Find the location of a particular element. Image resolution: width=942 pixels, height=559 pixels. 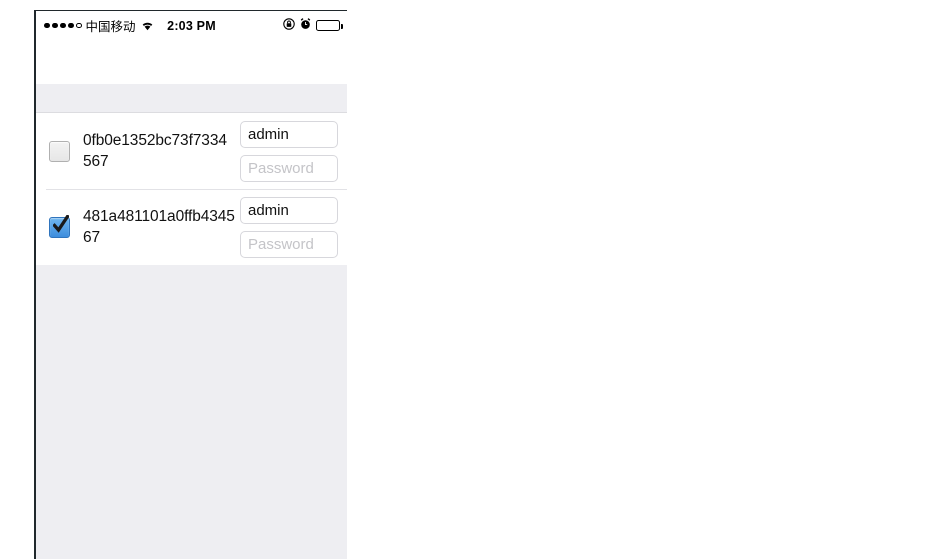

checkmark-icon is located at coordinates (61, 224).